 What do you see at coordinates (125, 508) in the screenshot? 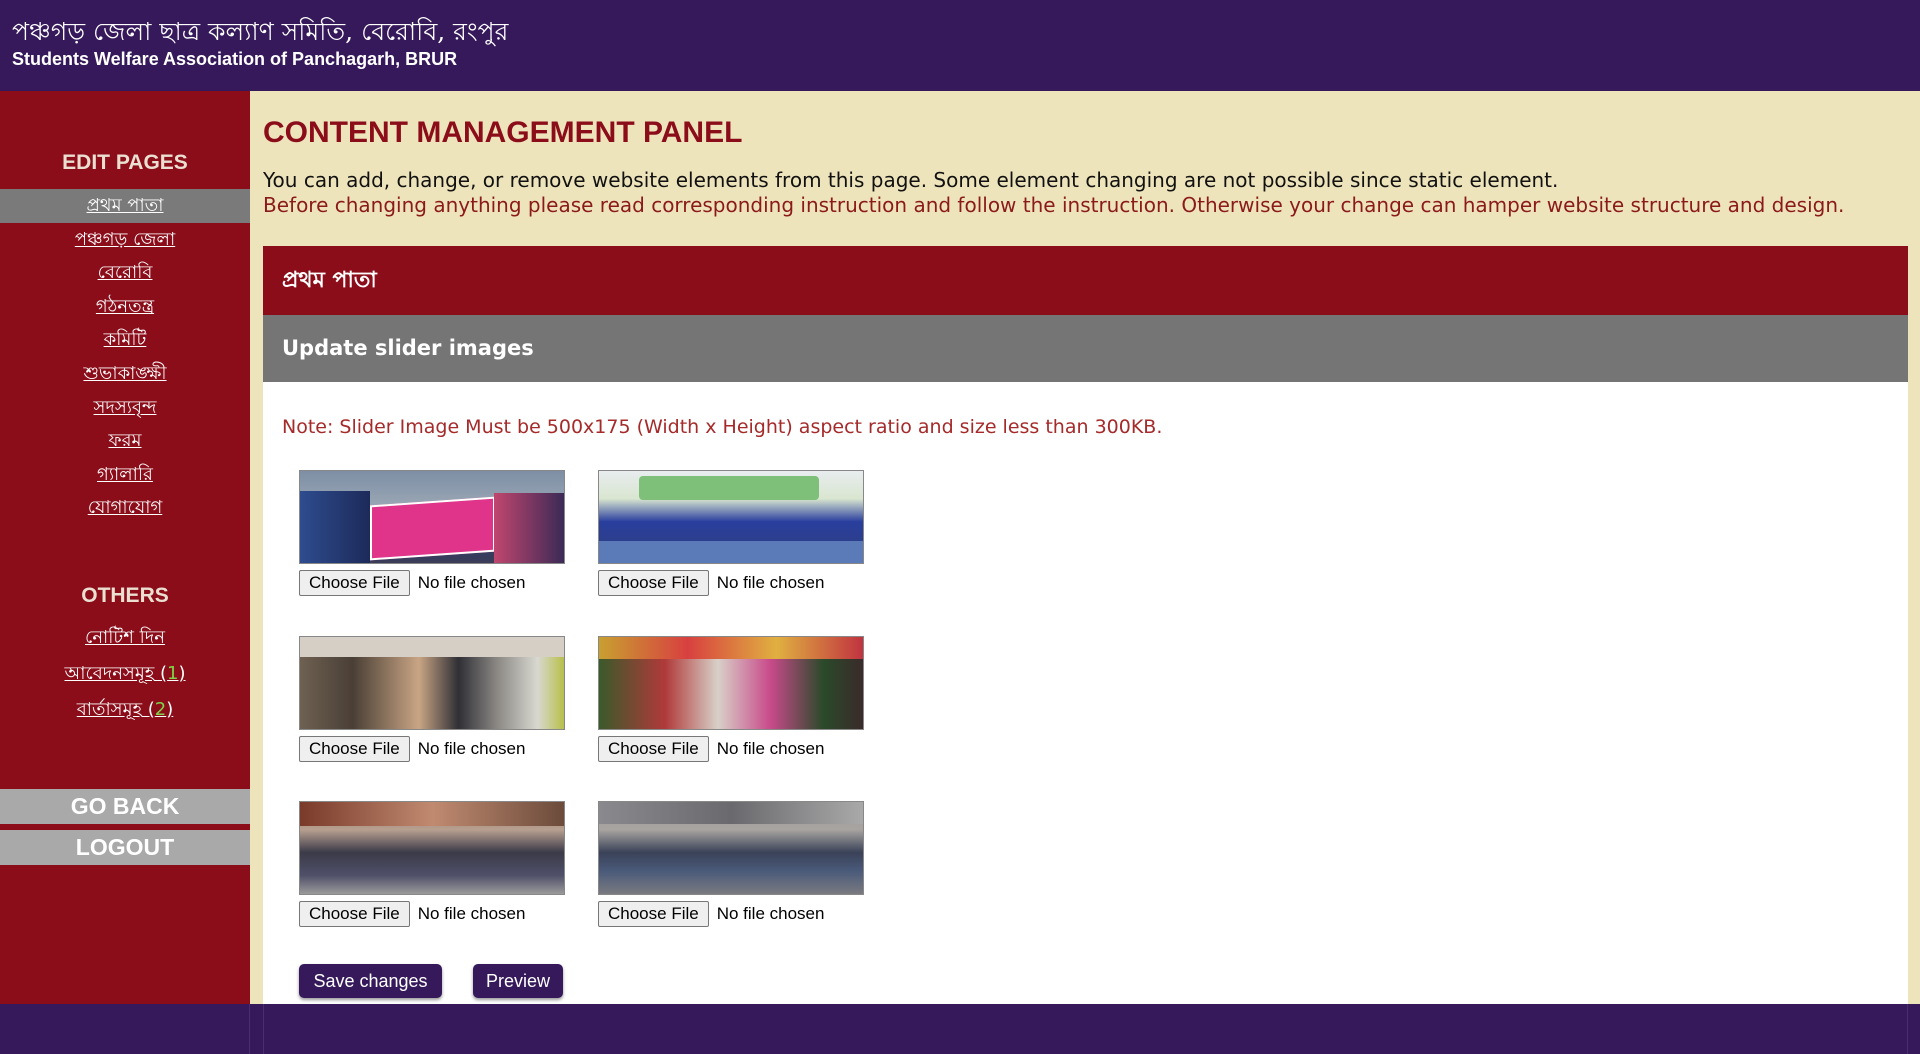
I see `sidebar-item-contact: যোগাযোগ` at bounding box center [125, 508].